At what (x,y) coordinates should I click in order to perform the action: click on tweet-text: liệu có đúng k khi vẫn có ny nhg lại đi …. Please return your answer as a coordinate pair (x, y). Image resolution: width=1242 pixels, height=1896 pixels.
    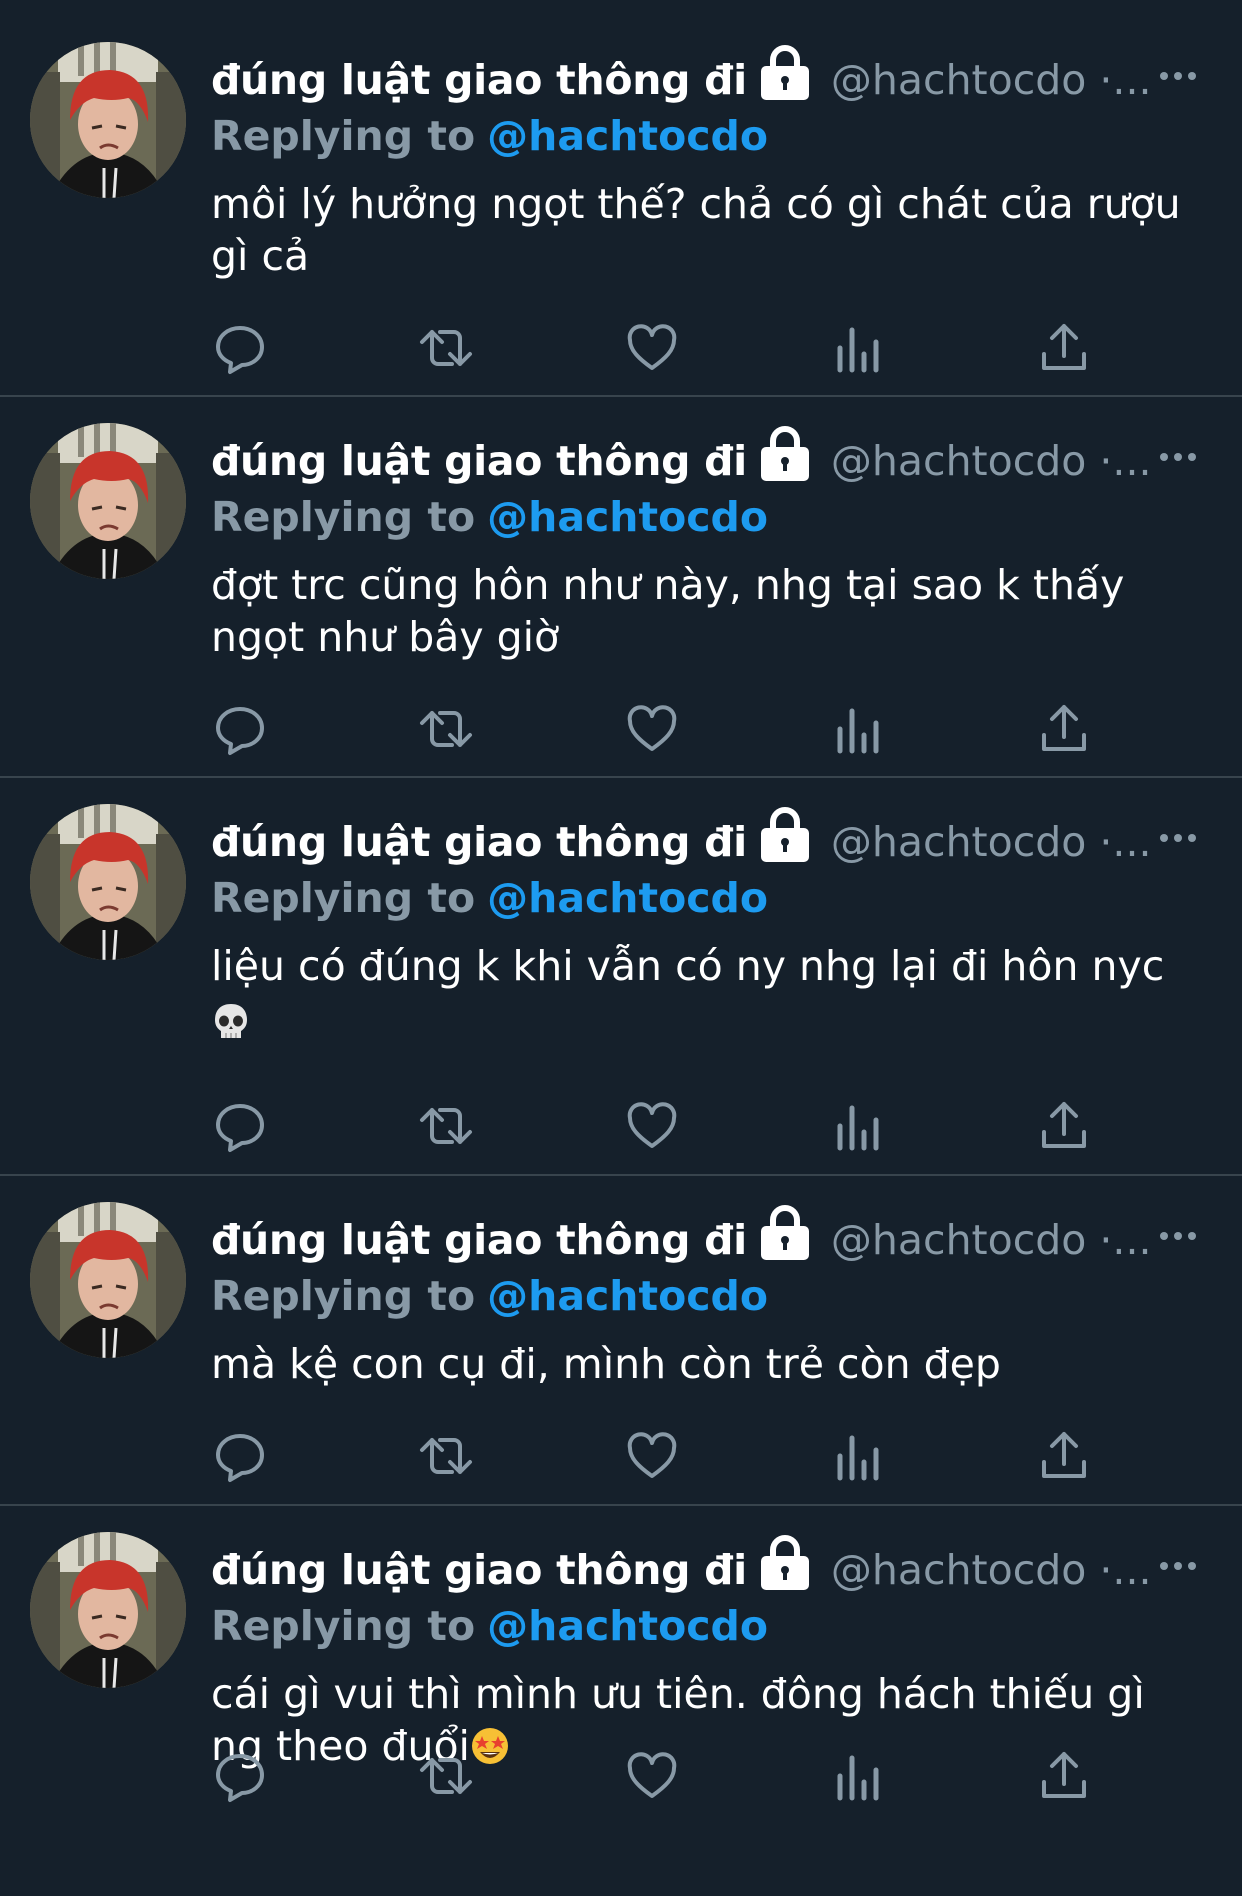
    Looking at the image, I should click on (706, 994).